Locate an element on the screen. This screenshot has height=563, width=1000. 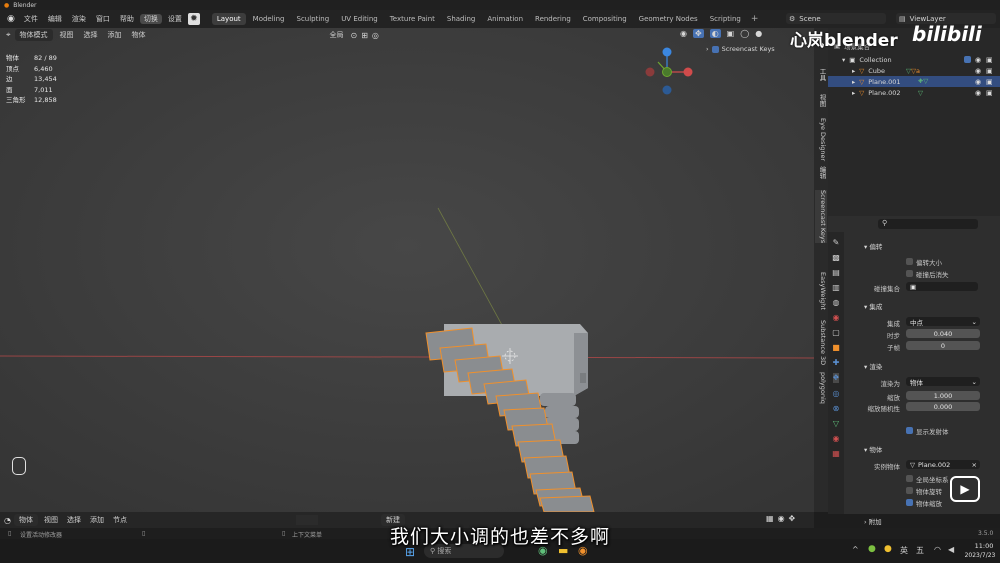
instance-object-field: ▽ Plane.002 × is located at coordinates (943, 464).